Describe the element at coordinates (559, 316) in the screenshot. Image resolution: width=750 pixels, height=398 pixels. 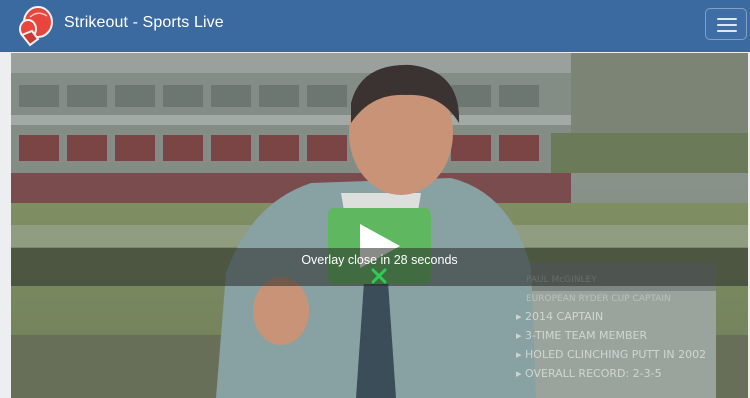
I see `tv-graphic-line: ▸ 2014 CAPTAIN` at that location.